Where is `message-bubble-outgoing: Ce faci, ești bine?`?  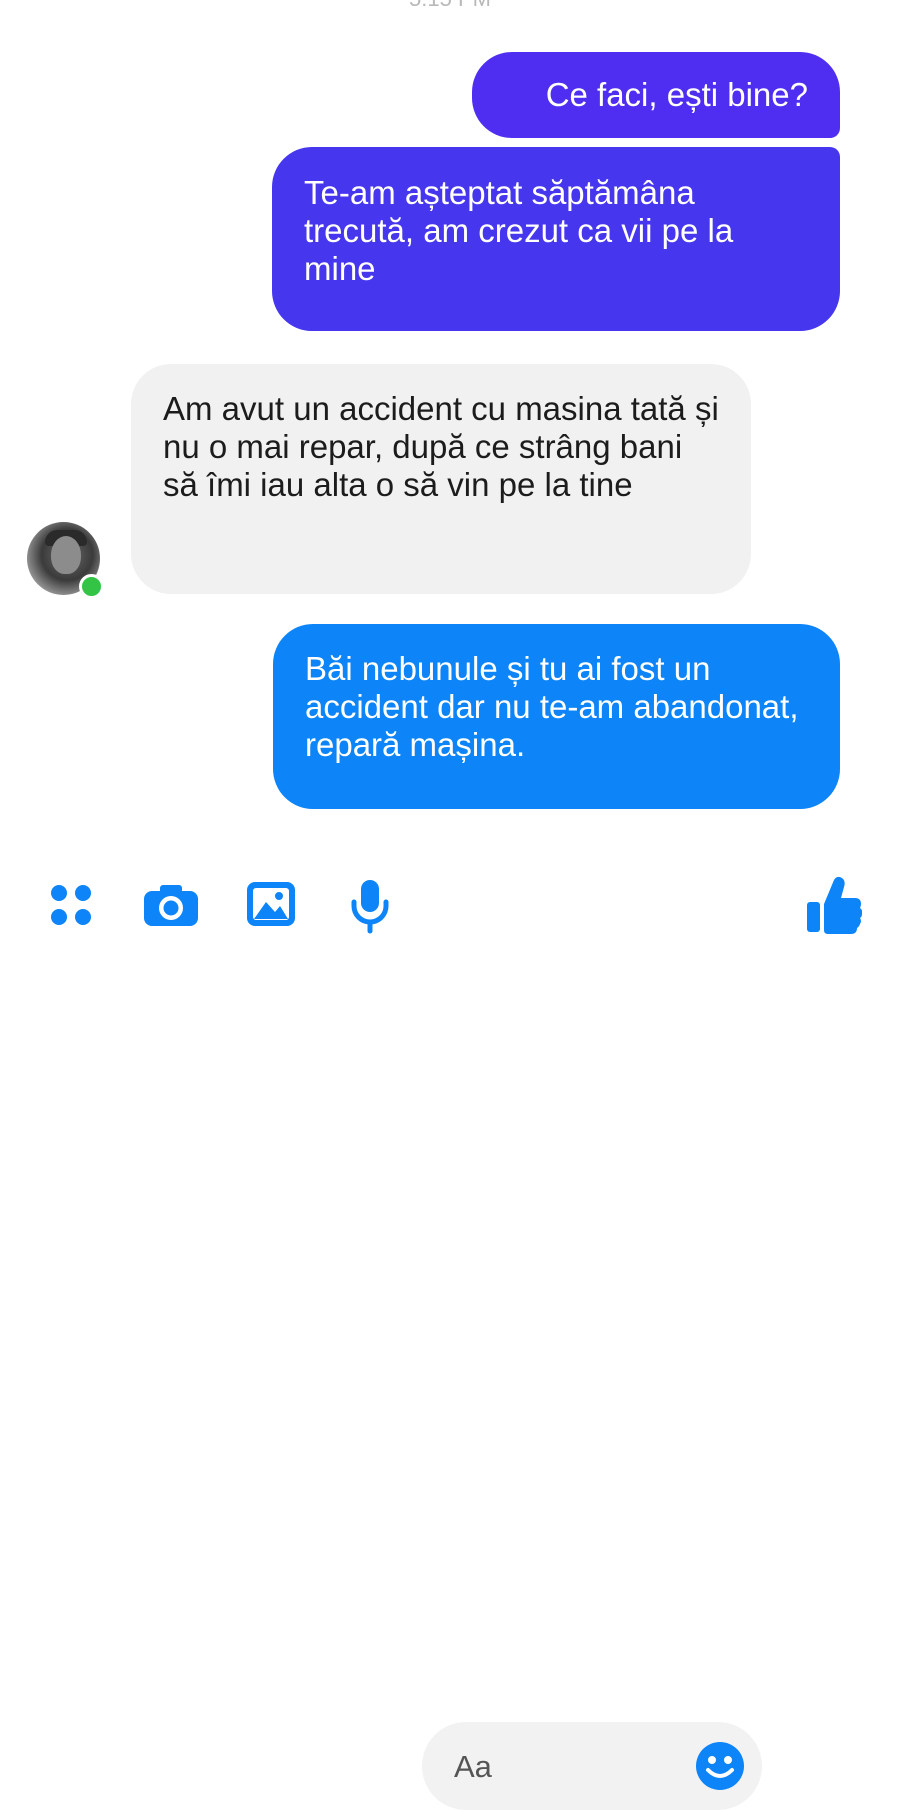
message-bubble-outgoing: Ce faci, ești bine? is located at coordinates (656, 95).